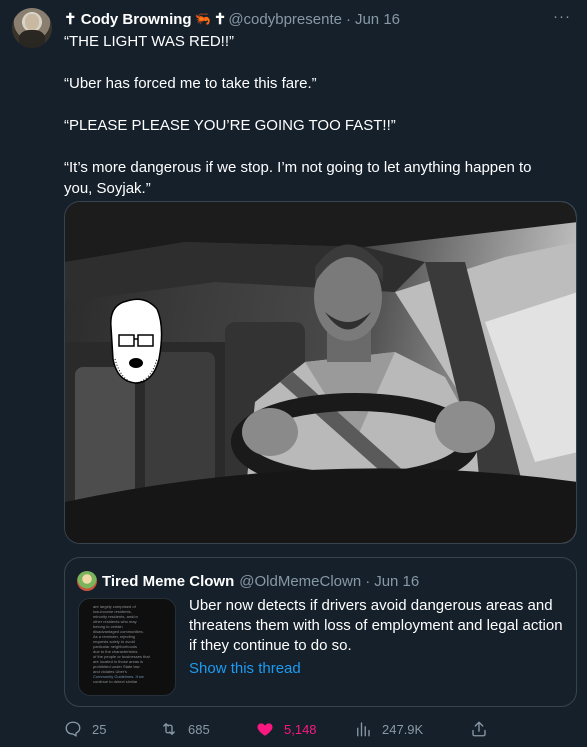 The image size is (587, 747). I want to click on reply-icon, so click(73, 729).